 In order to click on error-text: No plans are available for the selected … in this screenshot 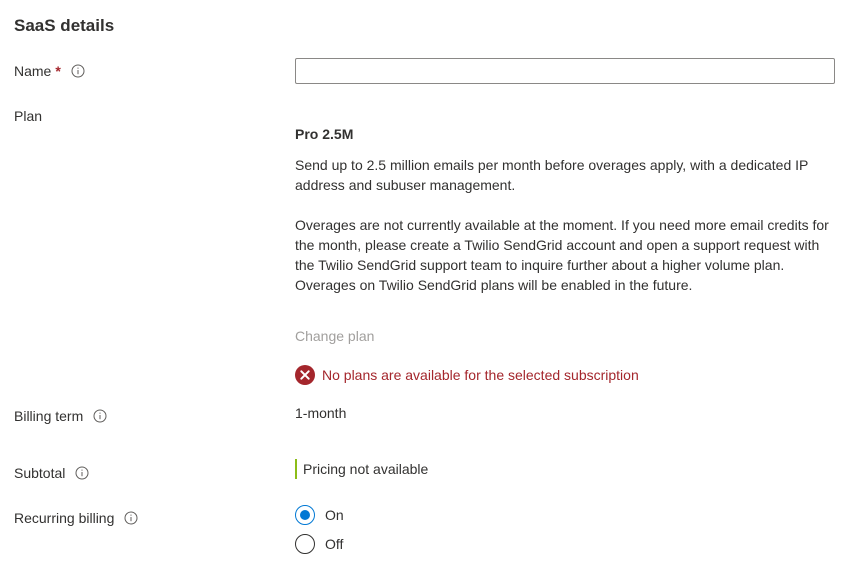, I will do `click(480, 375)`.